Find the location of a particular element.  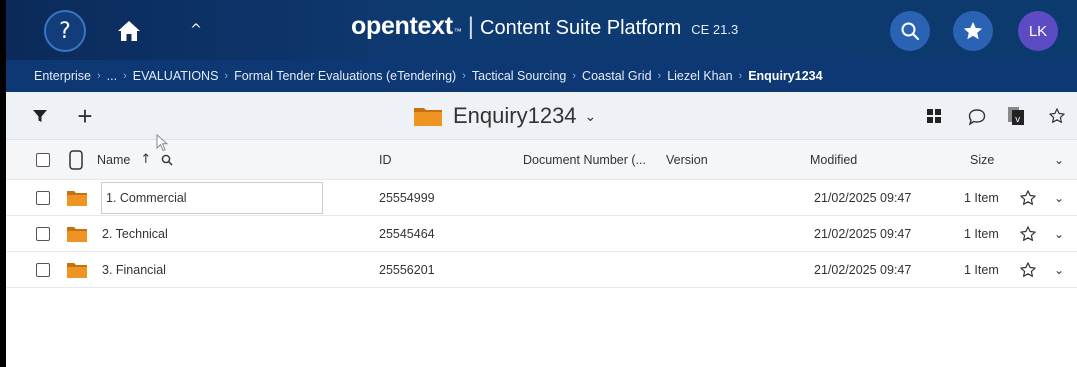

favorites-star-icon is located at coordinates (973, 31).